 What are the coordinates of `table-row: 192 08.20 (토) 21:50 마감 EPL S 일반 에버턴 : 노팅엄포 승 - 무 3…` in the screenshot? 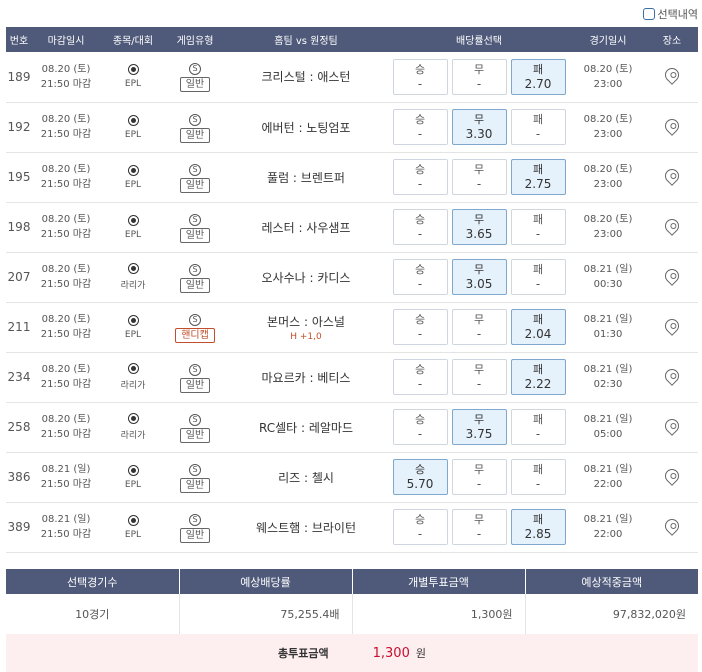 It's located at (352, 127).